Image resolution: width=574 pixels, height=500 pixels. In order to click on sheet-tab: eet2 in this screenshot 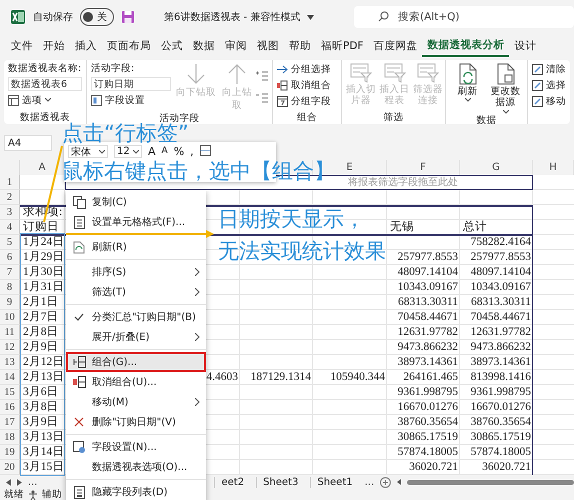, I will do `click(232, 482)`.